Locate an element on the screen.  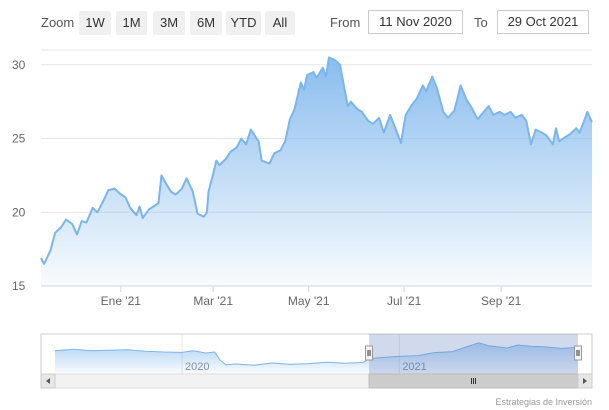
x-axis: Ene '21 Mar '21 May '21 Jul '21 Sep '21 is located at coordinates (316, 296).